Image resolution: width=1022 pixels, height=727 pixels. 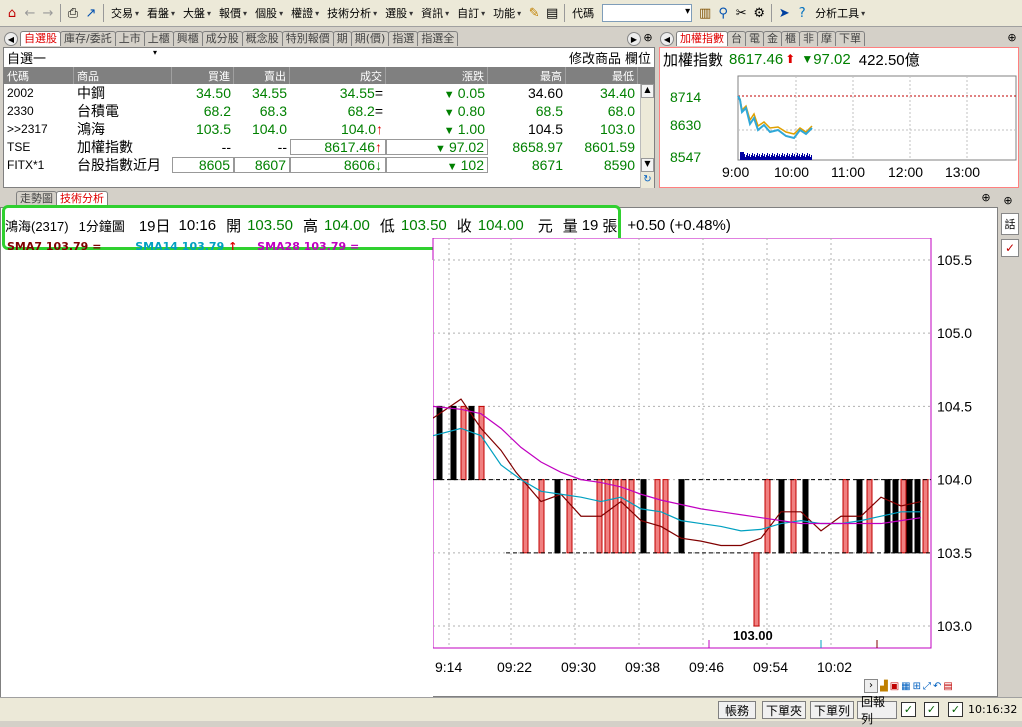 I want to click on tab-quote_tabs-5: 成分股, so click(x=222, y=38).